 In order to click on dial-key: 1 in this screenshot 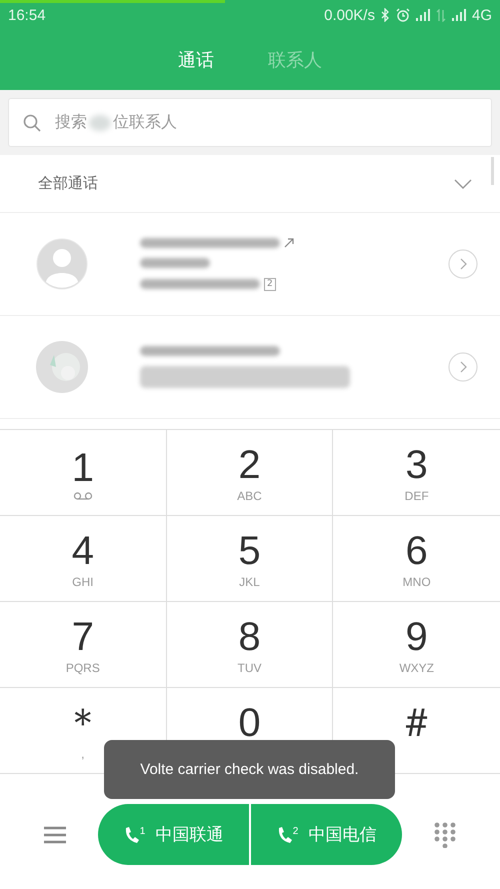, I will do `click(83, 473)`.